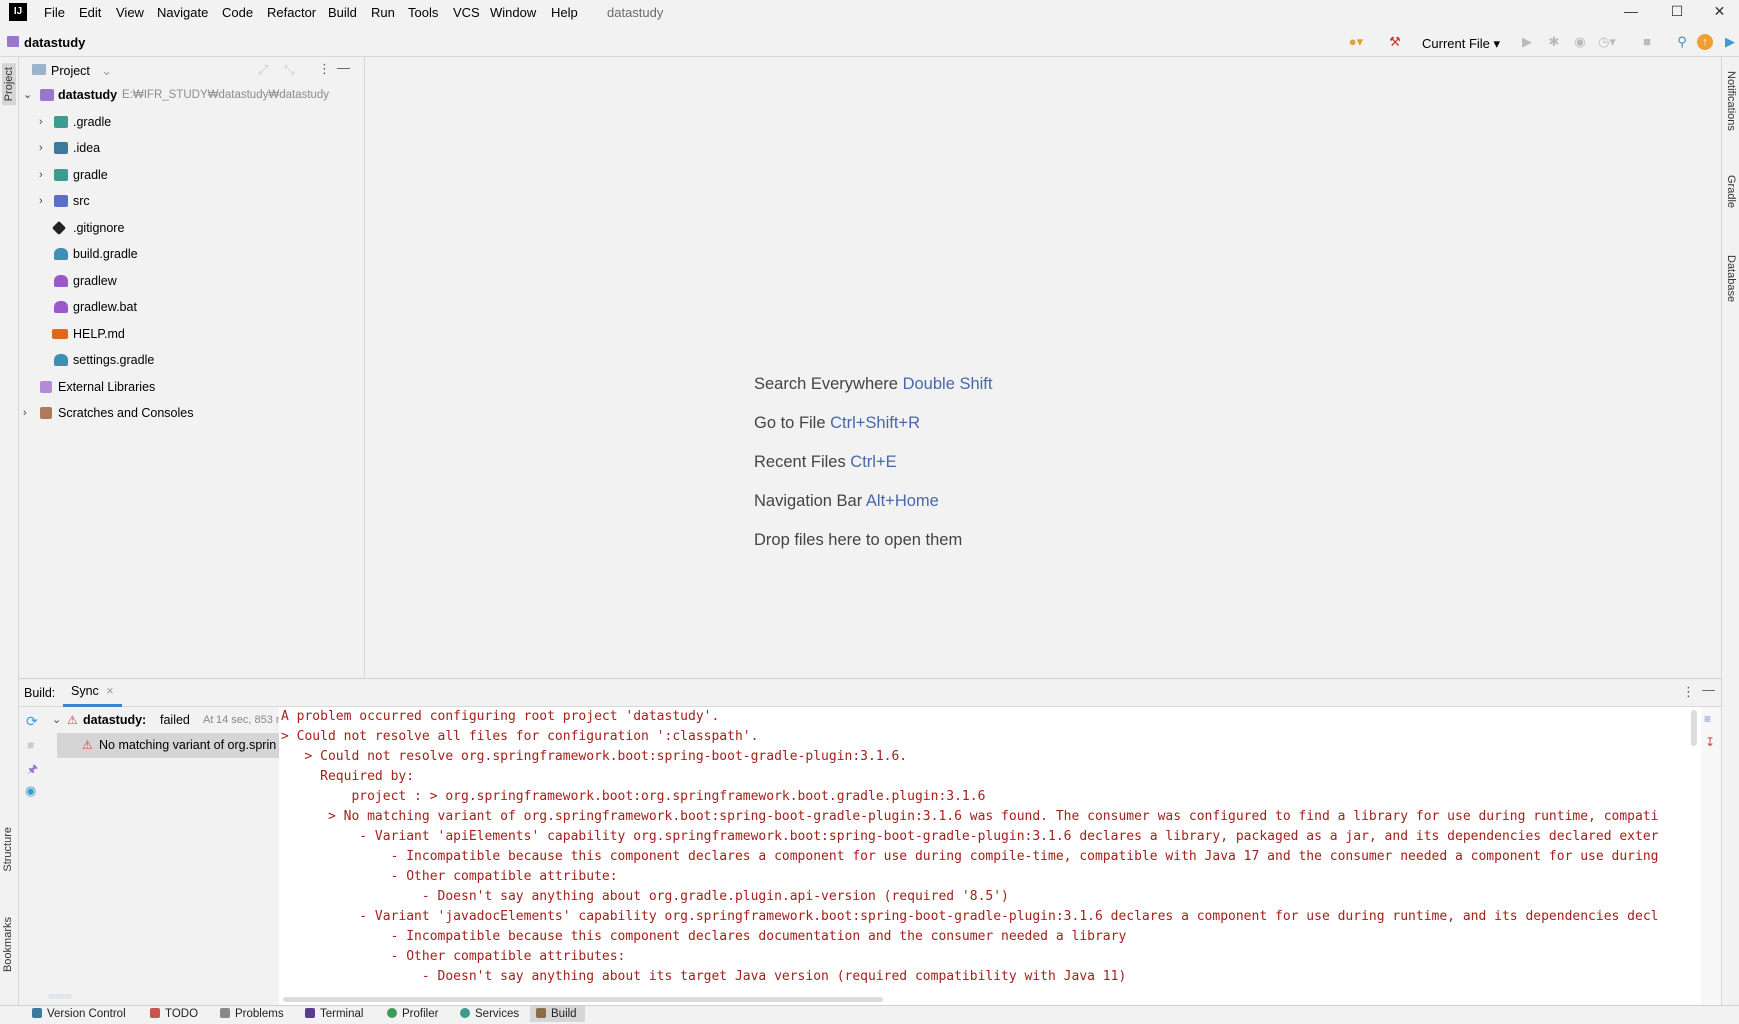 This screenshot has width=1739, height=1024. Describe the element at coordinates (423, 12) in the screenshot. I see `menu-tools: Tools` at that location.